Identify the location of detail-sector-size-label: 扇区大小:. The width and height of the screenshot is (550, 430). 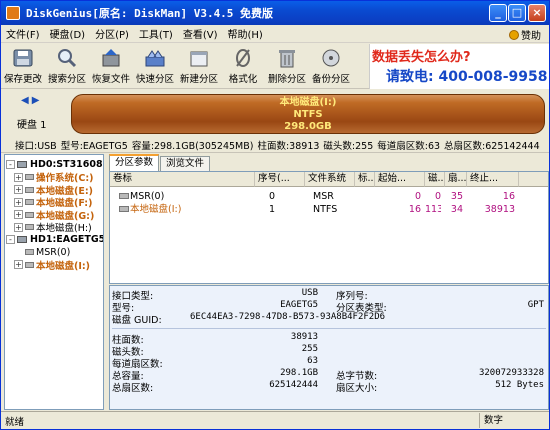
(357, 388).